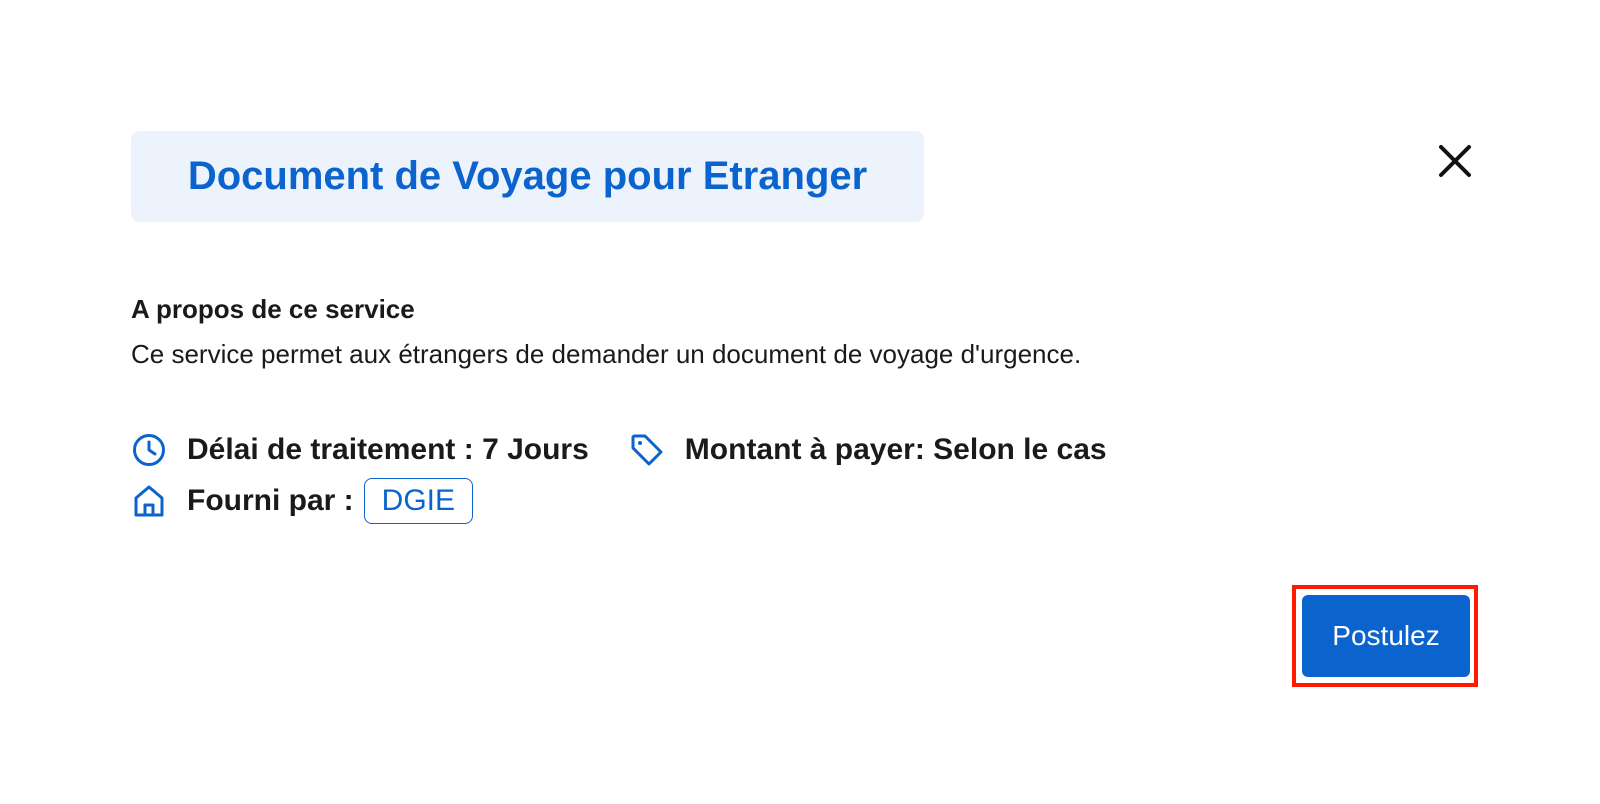 This screenshot has width=1600, height=804. Describe the element at coordinates (149, 501) in the screenshot. I see `home-icon` at that location.